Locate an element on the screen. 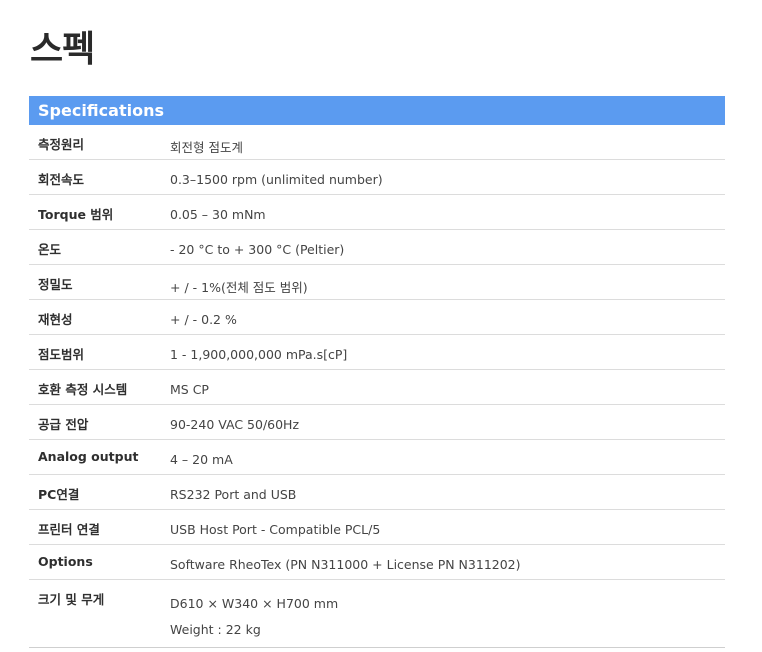  row-label: 회전속도 is located at coordinates (61, 179).